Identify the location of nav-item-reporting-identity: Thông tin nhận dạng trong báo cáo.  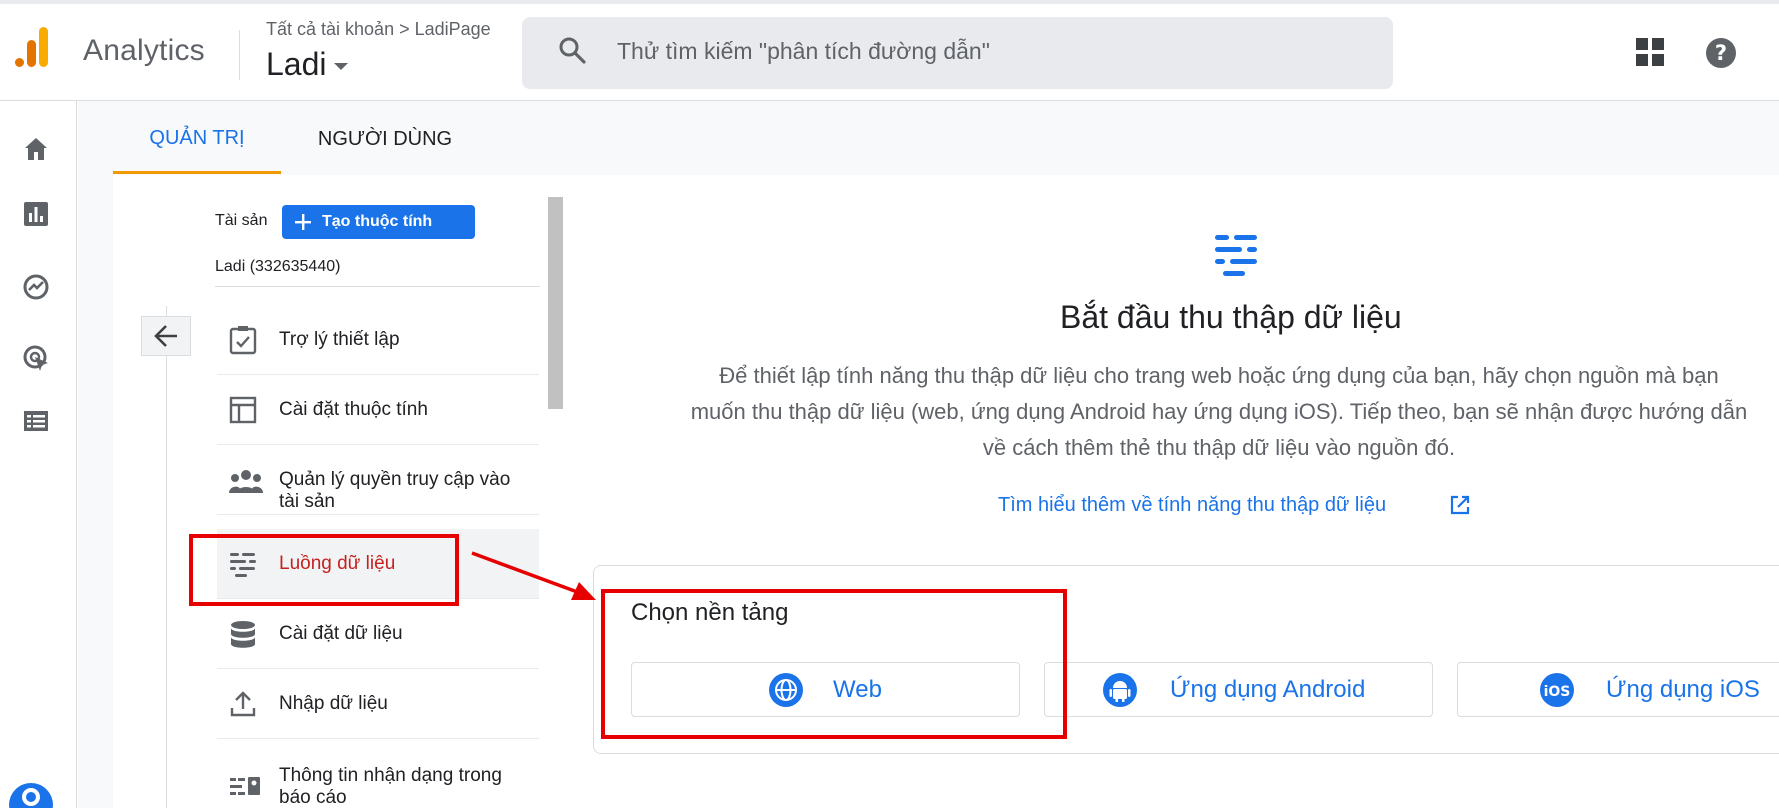
(378, 773).